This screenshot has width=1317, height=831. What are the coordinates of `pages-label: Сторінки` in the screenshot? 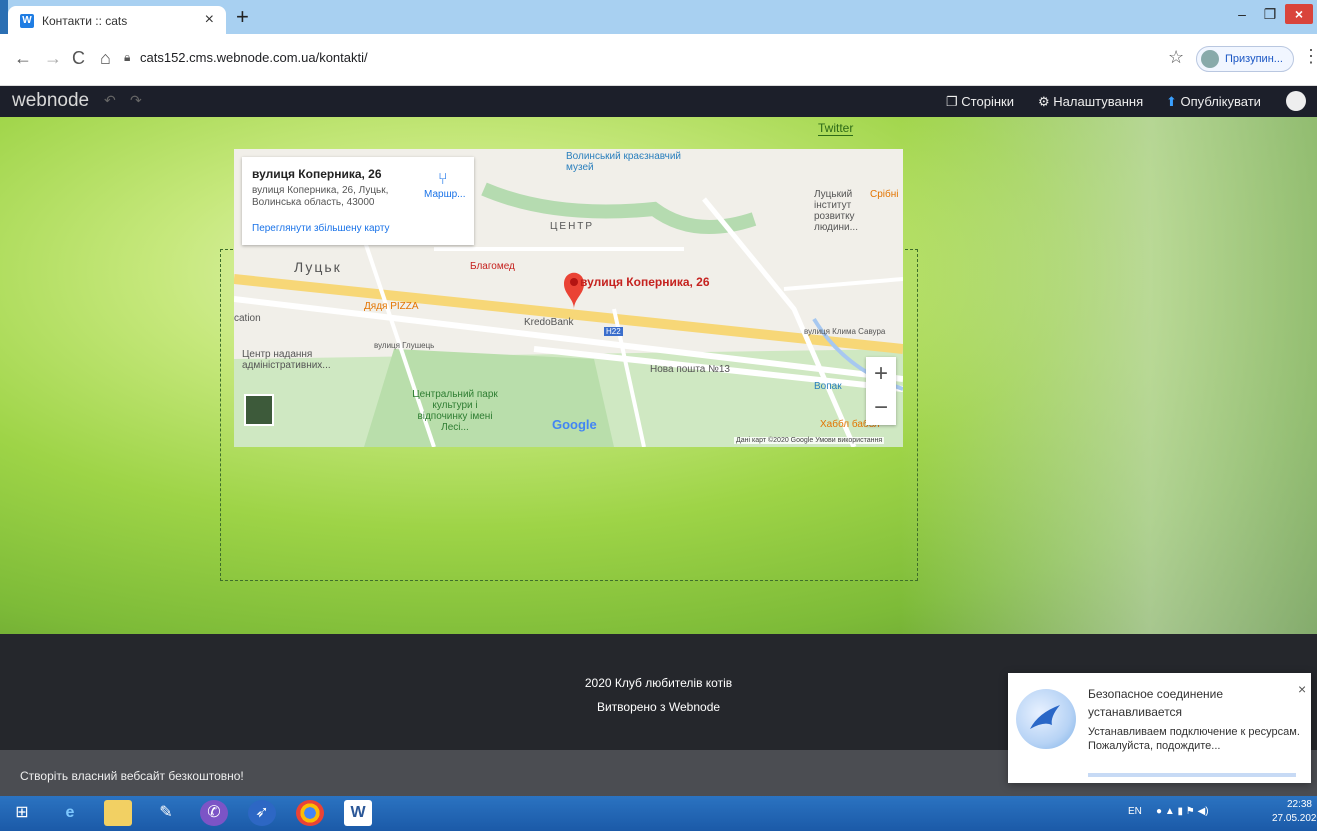 It's located at (987, 101).